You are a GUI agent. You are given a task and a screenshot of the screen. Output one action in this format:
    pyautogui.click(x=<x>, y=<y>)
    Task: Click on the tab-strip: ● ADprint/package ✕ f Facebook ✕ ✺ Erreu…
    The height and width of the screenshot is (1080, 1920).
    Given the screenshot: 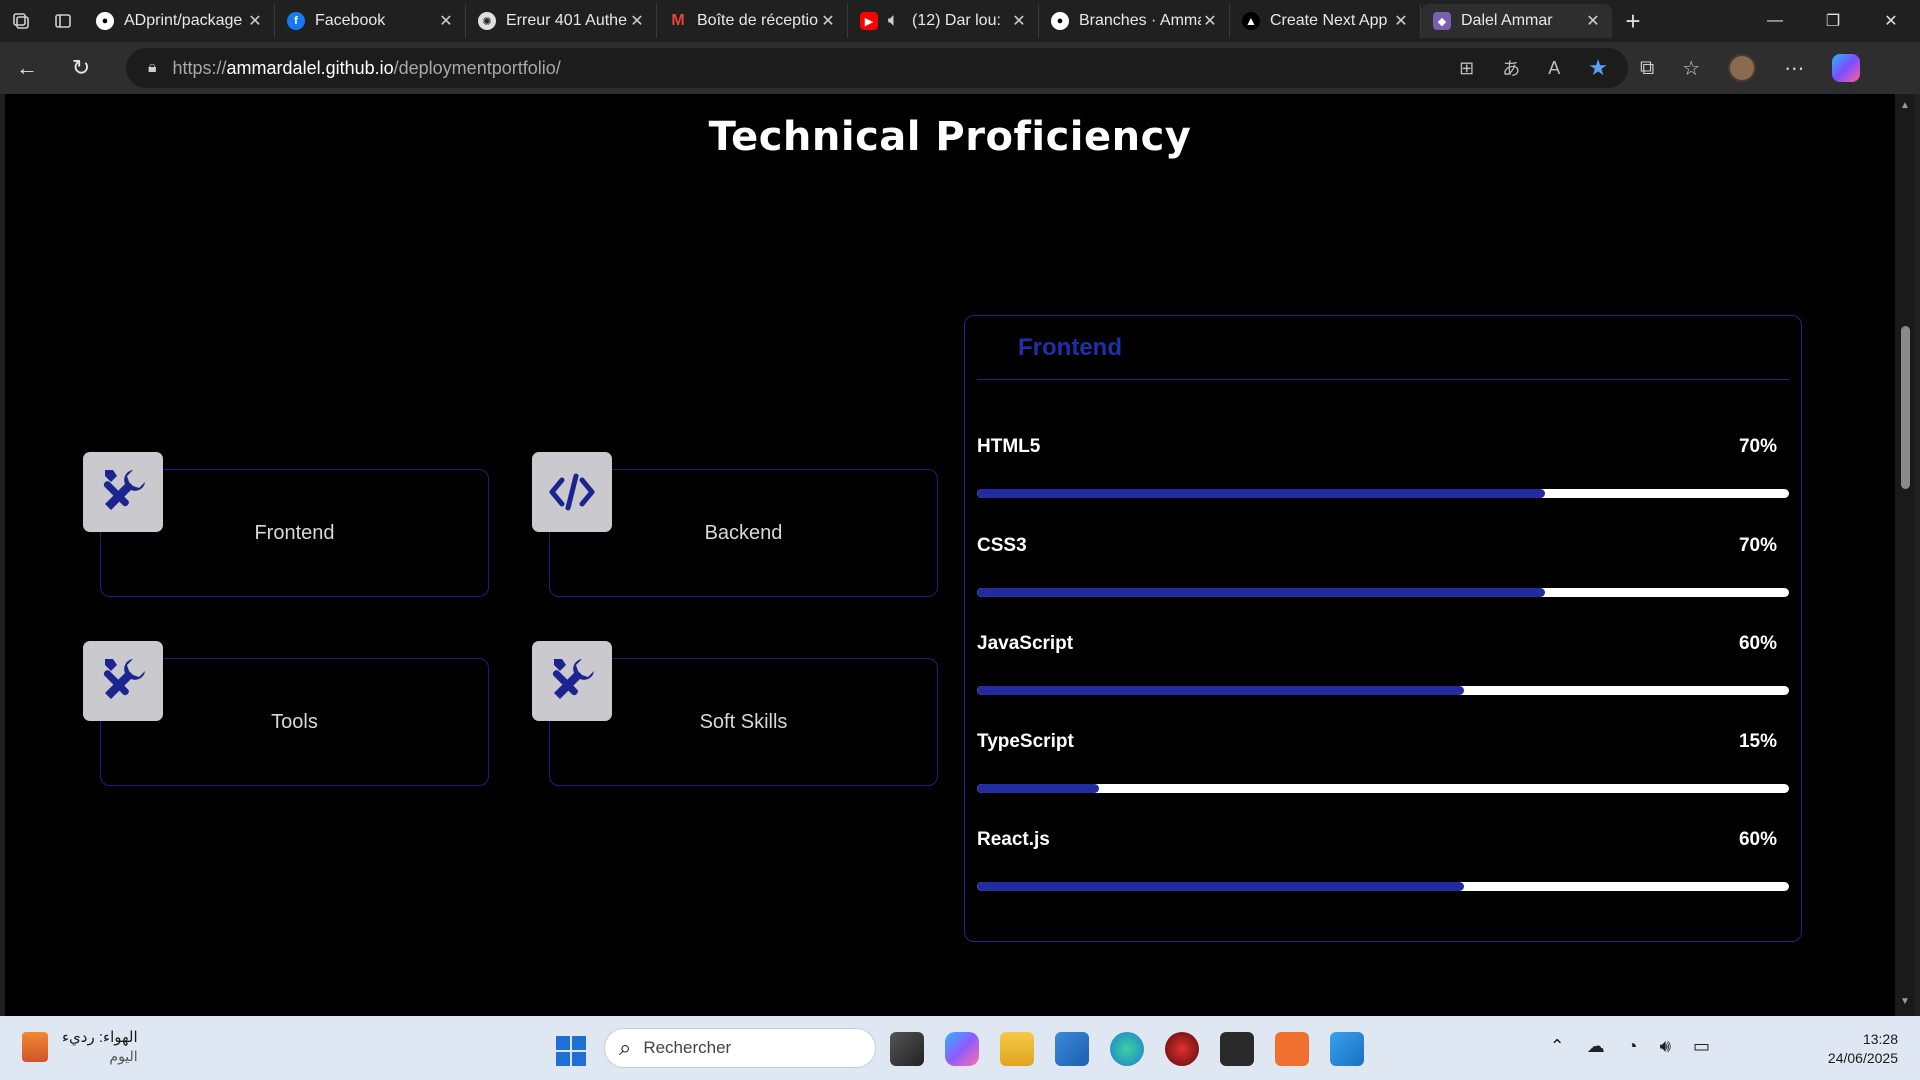 What is the action you would take?
    pyautogui.click(x=960, y=21)
    